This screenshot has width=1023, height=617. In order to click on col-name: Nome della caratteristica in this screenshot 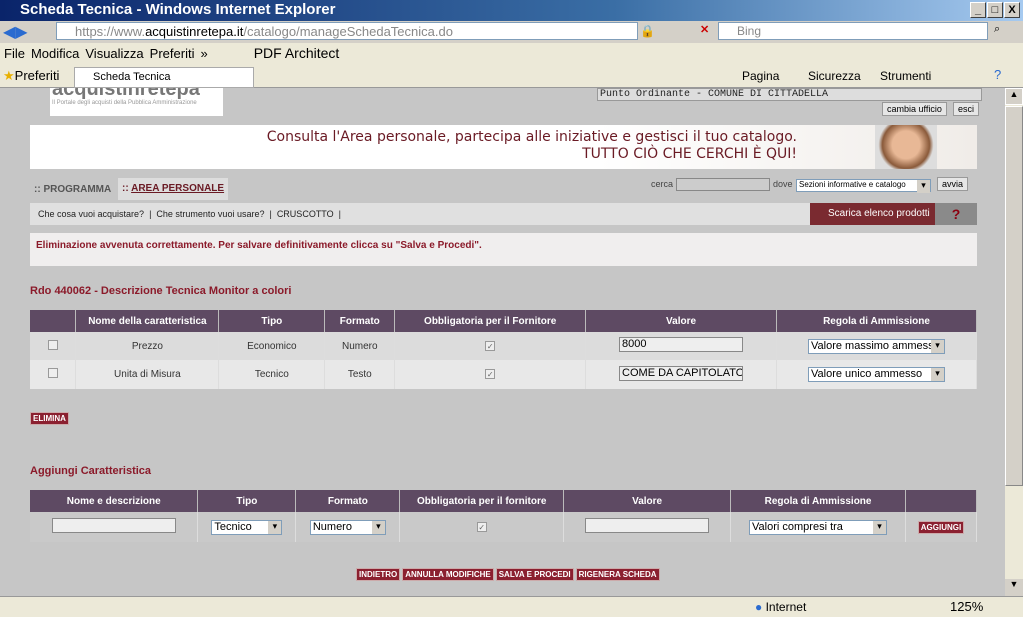, I will do `click(147, 321)`.